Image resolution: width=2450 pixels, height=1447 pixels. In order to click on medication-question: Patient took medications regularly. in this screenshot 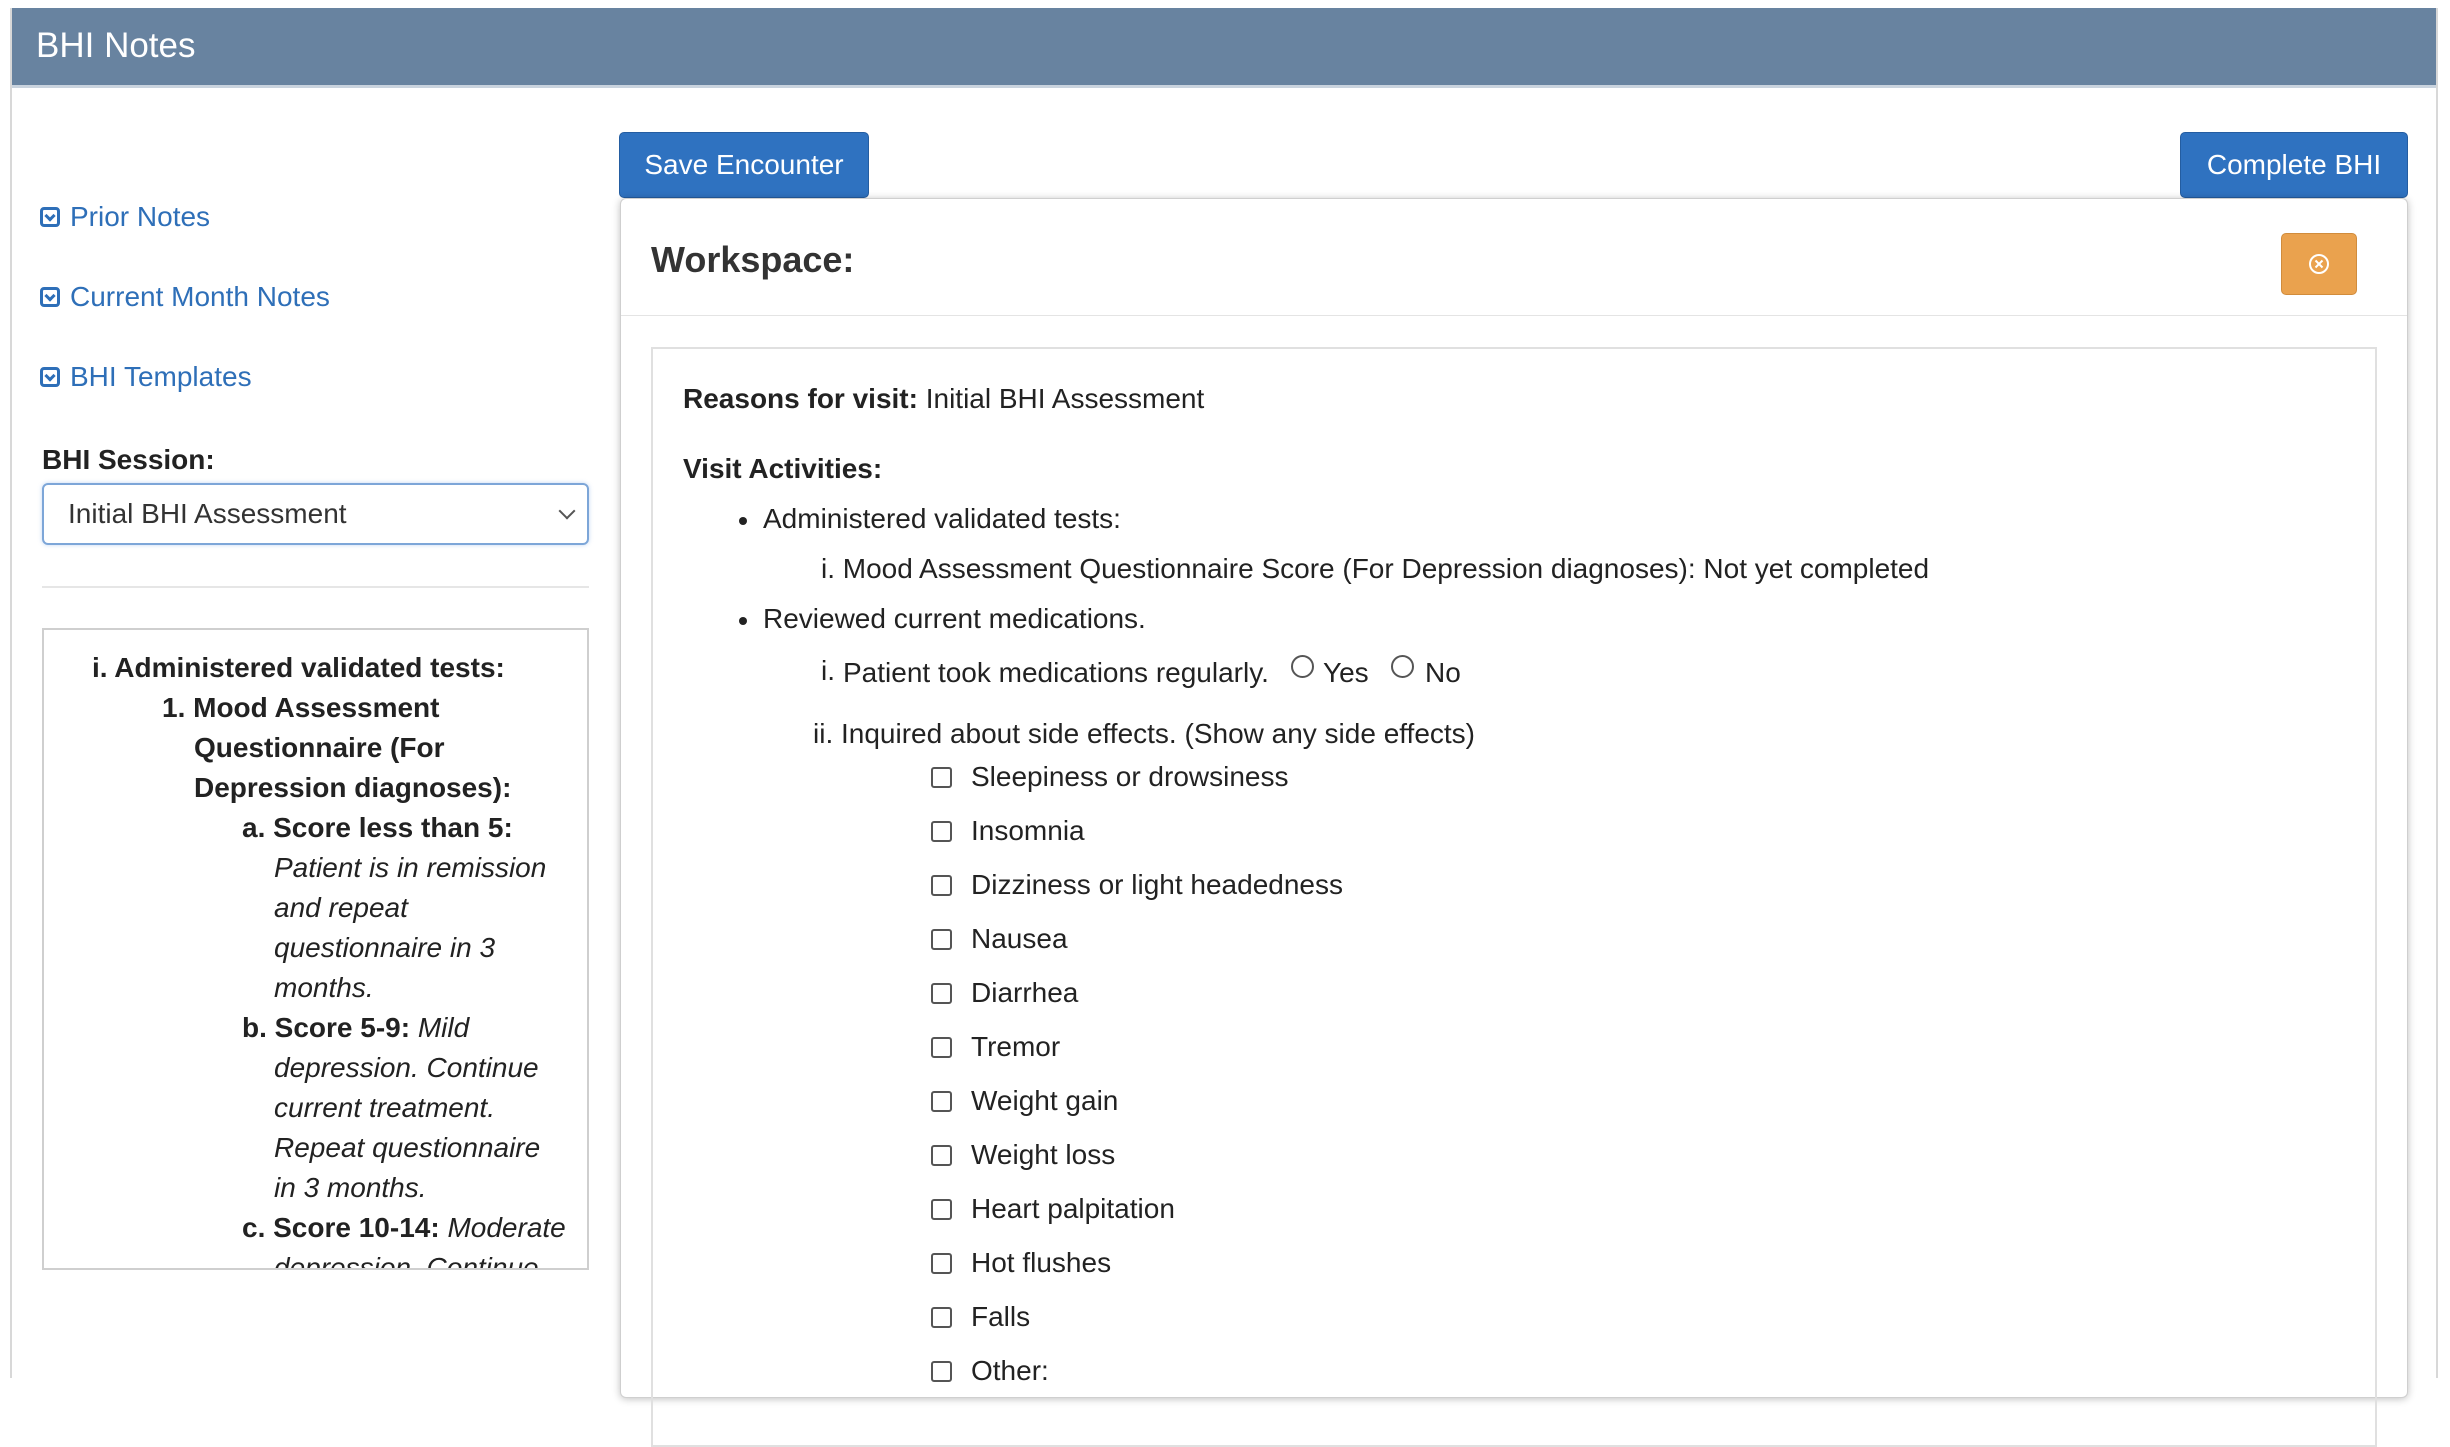, I will do `click(1056, 672)`.